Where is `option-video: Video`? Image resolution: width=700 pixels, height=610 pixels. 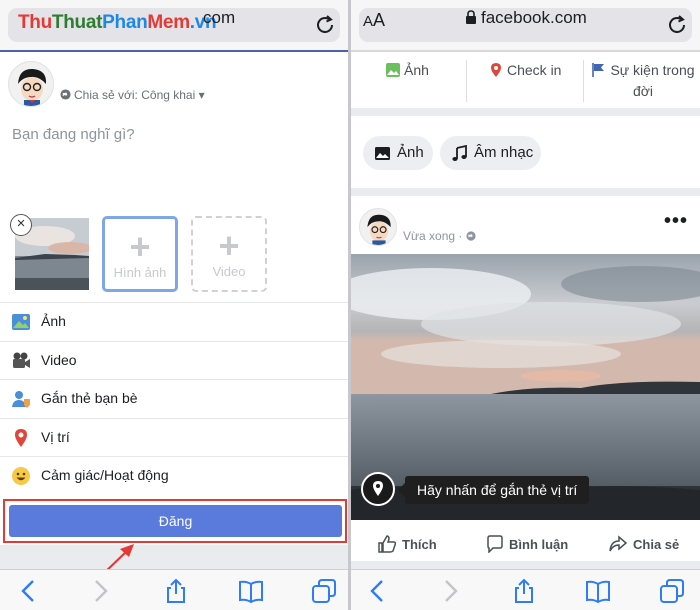
option-video: Video is located at coordinates (174, 360).